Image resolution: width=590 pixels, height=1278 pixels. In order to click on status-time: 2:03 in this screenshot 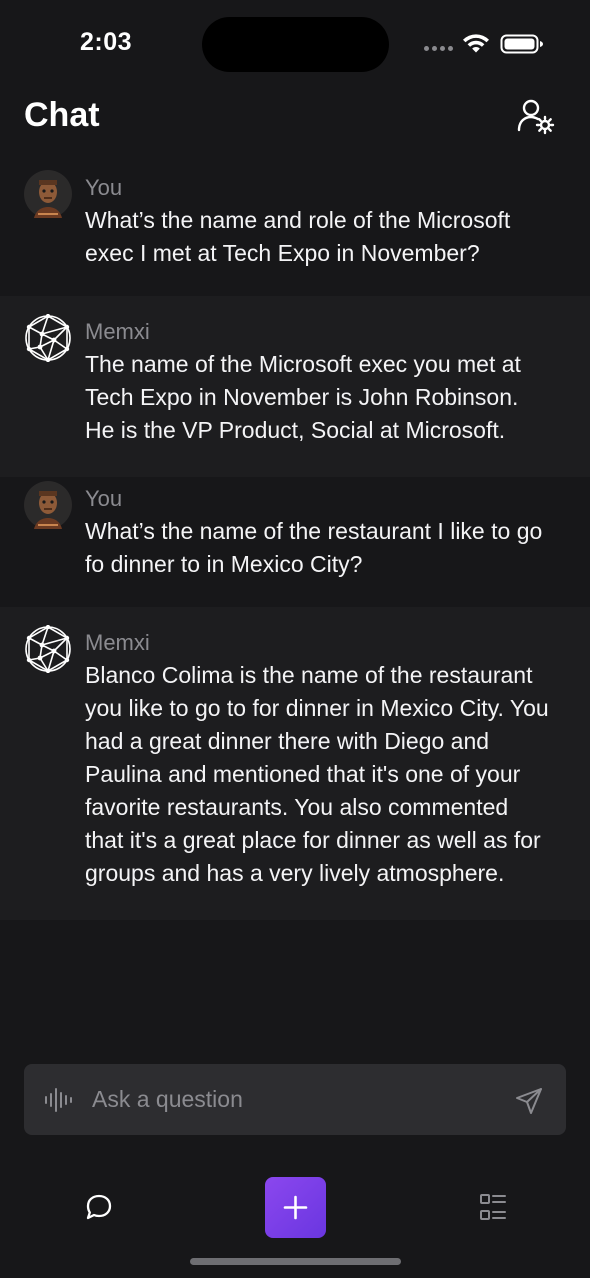, I will do `click(106, 42)`.